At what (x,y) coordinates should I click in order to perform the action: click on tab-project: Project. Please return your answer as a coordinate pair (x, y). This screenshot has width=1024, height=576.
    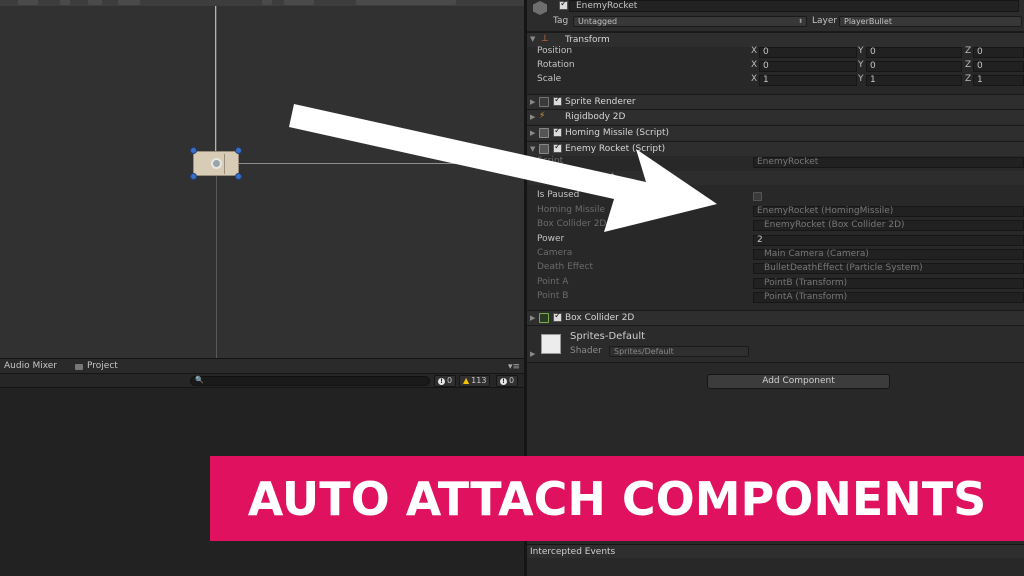
    Looking at the image, I should click on (102, 366).